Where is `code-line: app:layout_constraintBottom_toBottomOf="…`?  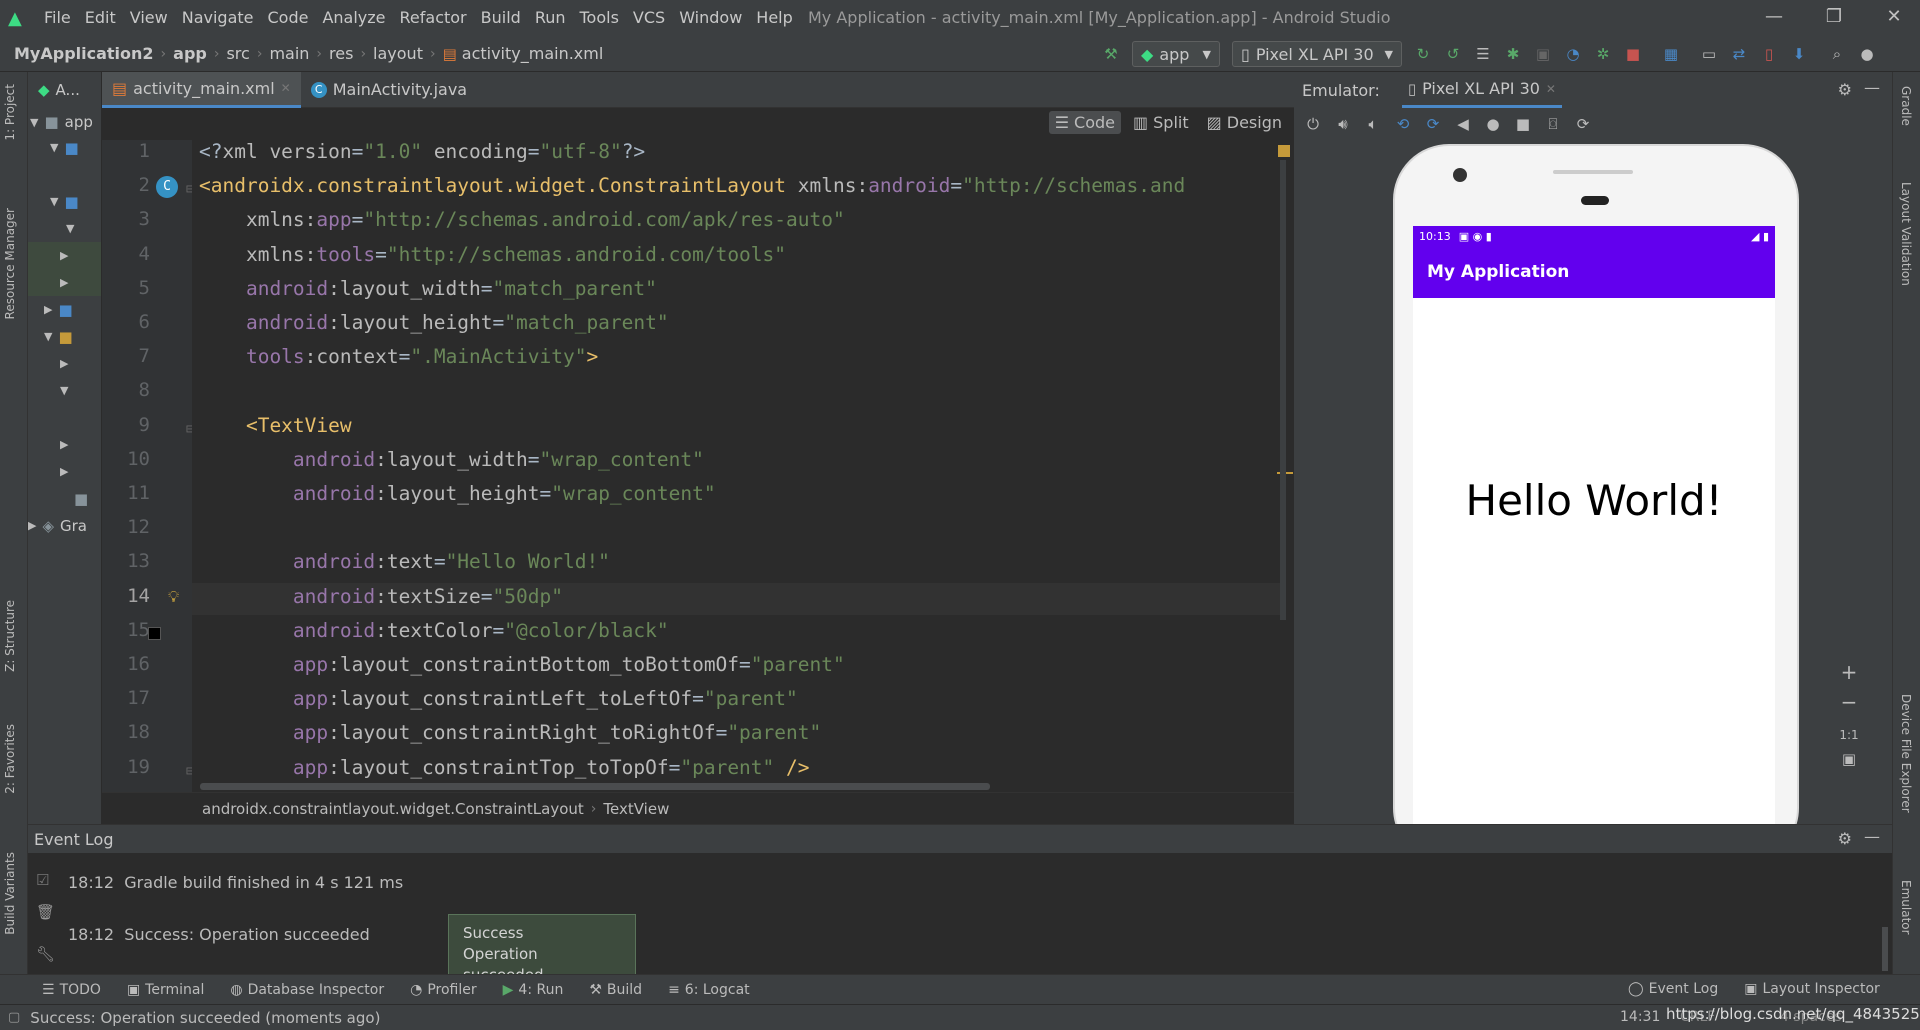
code-line: app:layout_constraintBottom_toBottomOf="… is located at coordinates (522, 664).